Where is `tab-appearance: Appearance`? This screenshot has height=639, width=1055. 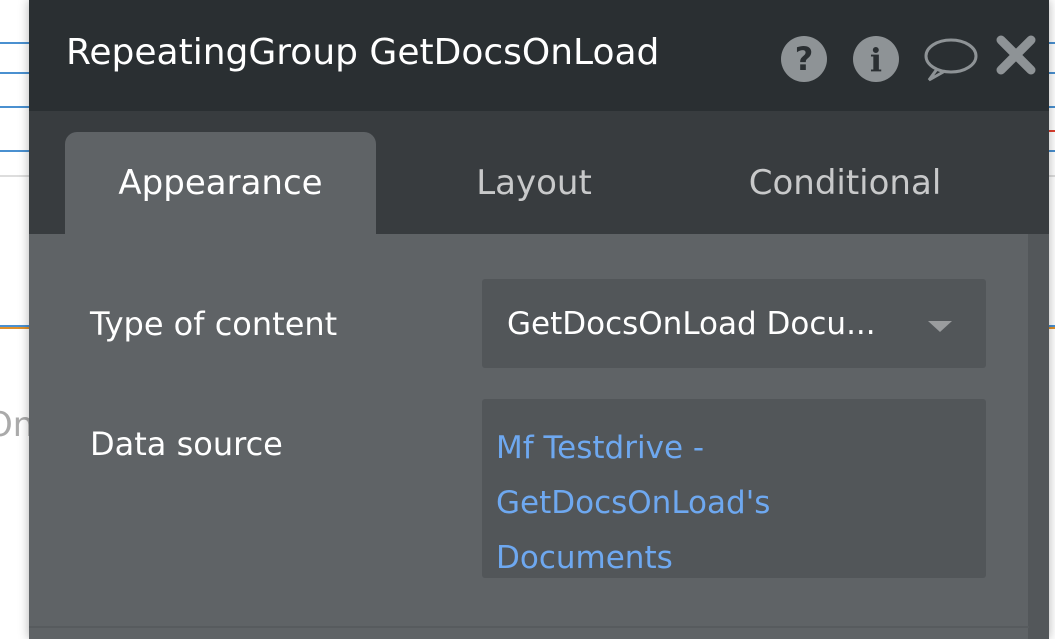
tab-appearance: Appearance is located at coordinates (220, 183).